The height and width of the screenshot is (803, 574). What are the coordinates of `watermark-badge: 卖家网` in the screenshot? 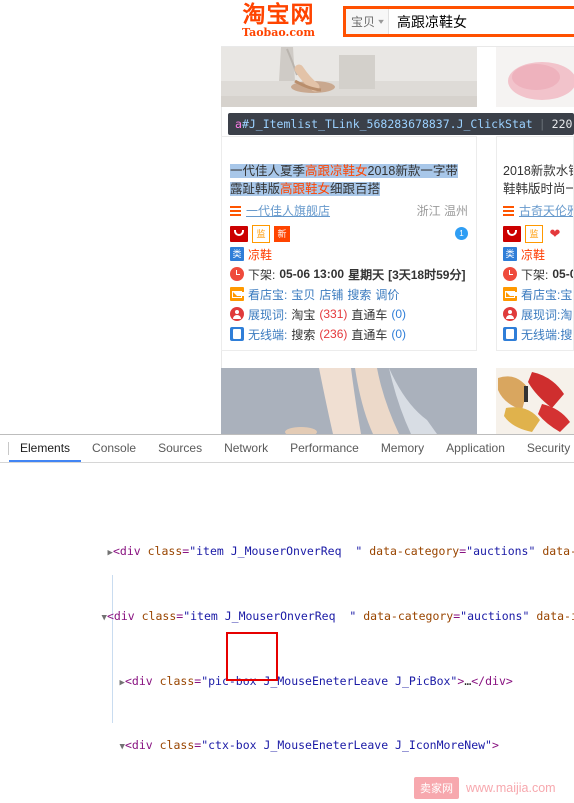 It's located at (436, 788).